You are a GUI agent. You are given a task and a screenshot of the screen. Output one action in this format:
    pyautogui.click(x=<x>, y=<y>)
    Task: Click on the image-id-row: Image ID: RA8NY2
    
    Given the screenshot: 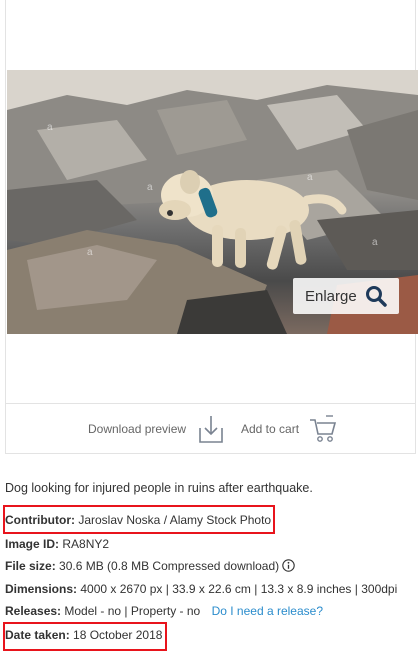 What is the action you would take?
    pyautogui.click(x=57, y=544)
    